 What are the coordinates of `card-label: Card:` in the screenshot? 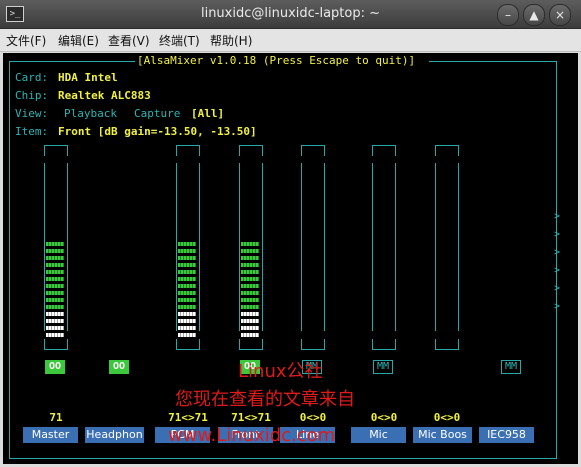 It's located at (32, 77).